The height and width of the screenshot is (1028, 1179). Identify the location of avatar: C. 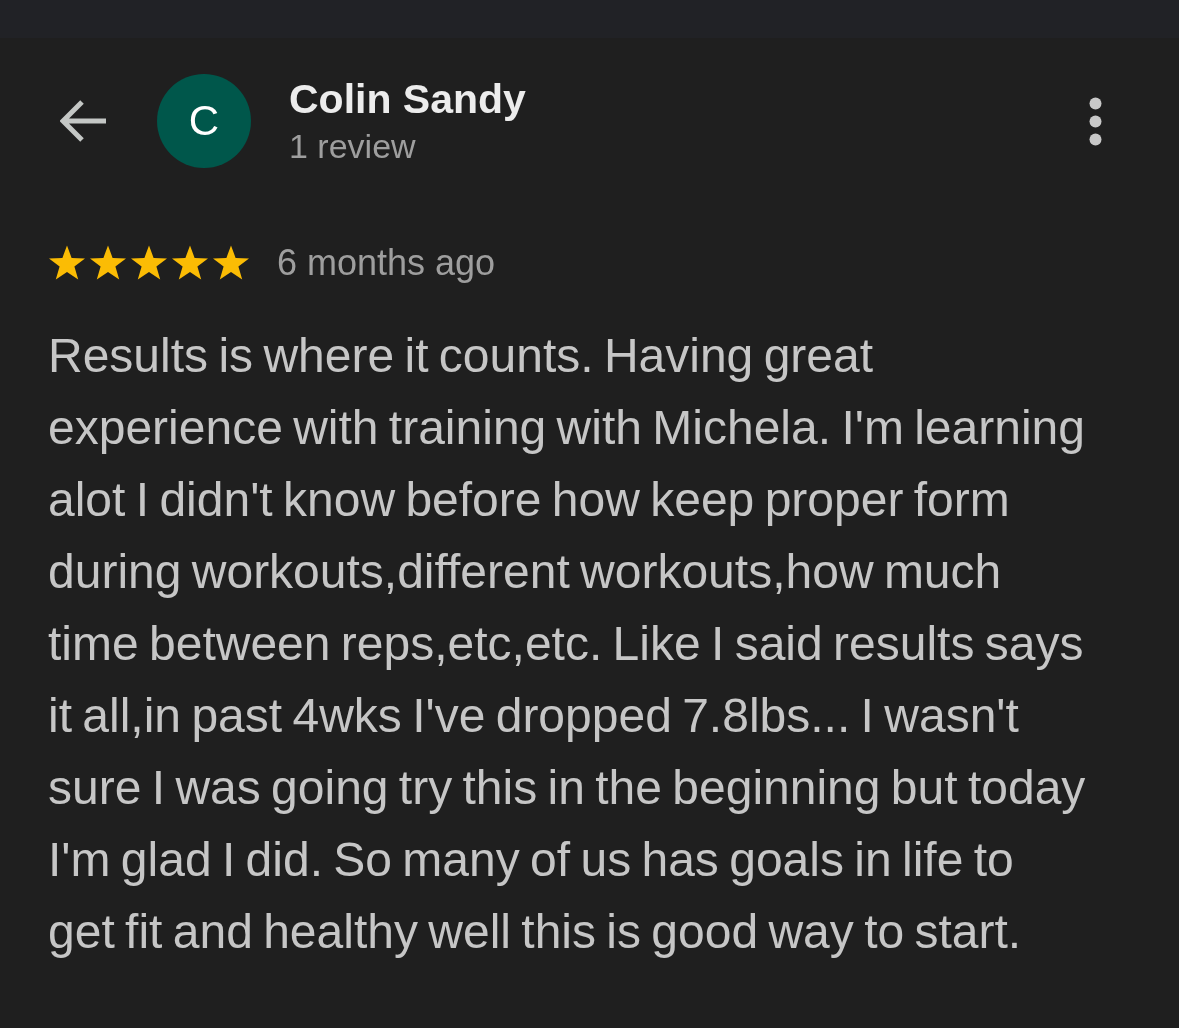
(204, 121).